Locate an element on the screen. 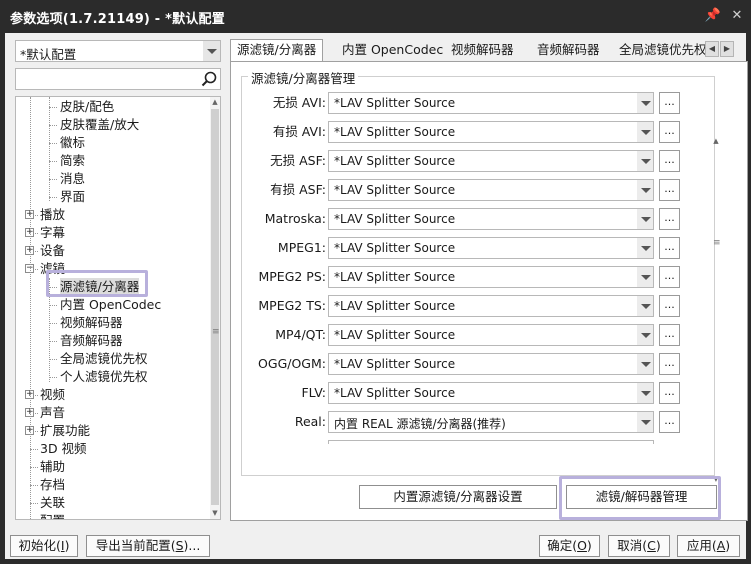 The image size is (751, 564). tree-item: 全局滤镜优先权 is located at coordinates (104, 359).